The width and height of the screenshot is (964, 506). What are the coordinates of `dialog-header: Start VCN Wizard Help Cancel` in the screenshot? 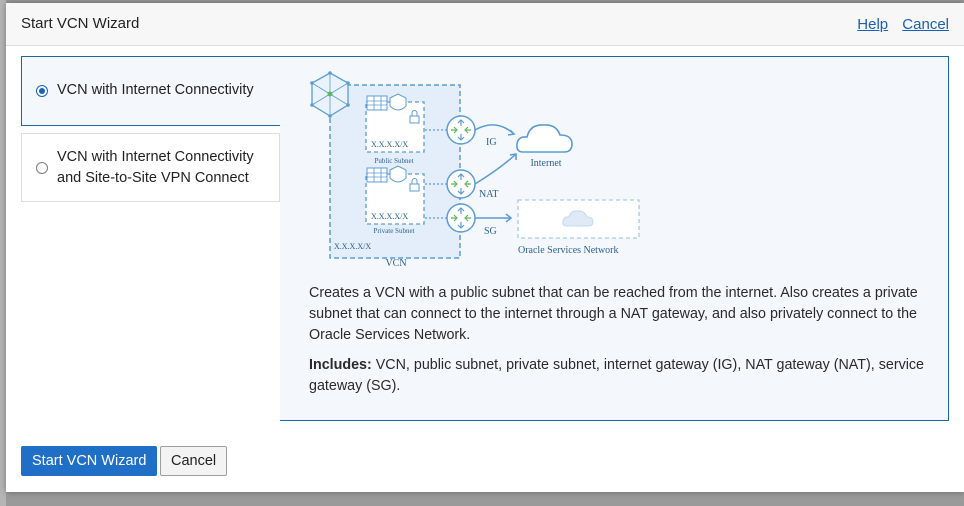 It's located at (485, 24).